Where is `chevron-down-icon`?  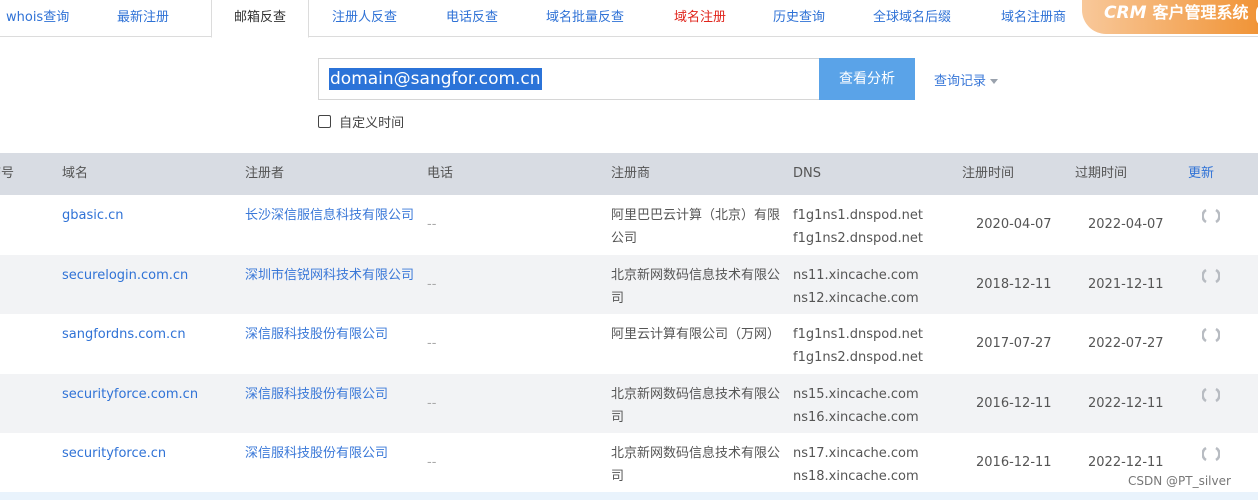 chevron-down-icon is located at coordinates (994, 81).